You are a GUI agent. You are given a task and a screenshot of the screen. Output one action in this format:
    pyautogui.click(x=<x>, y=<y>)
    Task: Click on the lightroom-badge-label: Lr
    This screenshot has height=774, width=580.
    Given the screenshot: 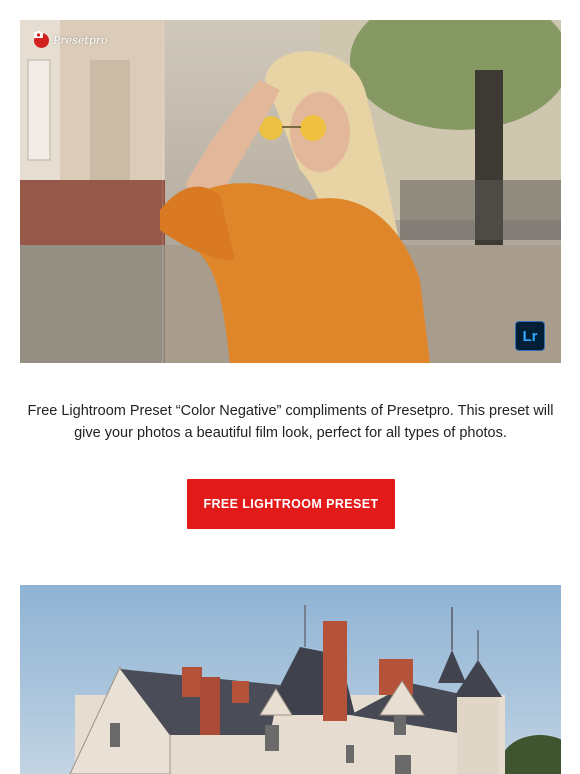 What is the action you would take?
    pyautogui.click(x=530, y=336)
    